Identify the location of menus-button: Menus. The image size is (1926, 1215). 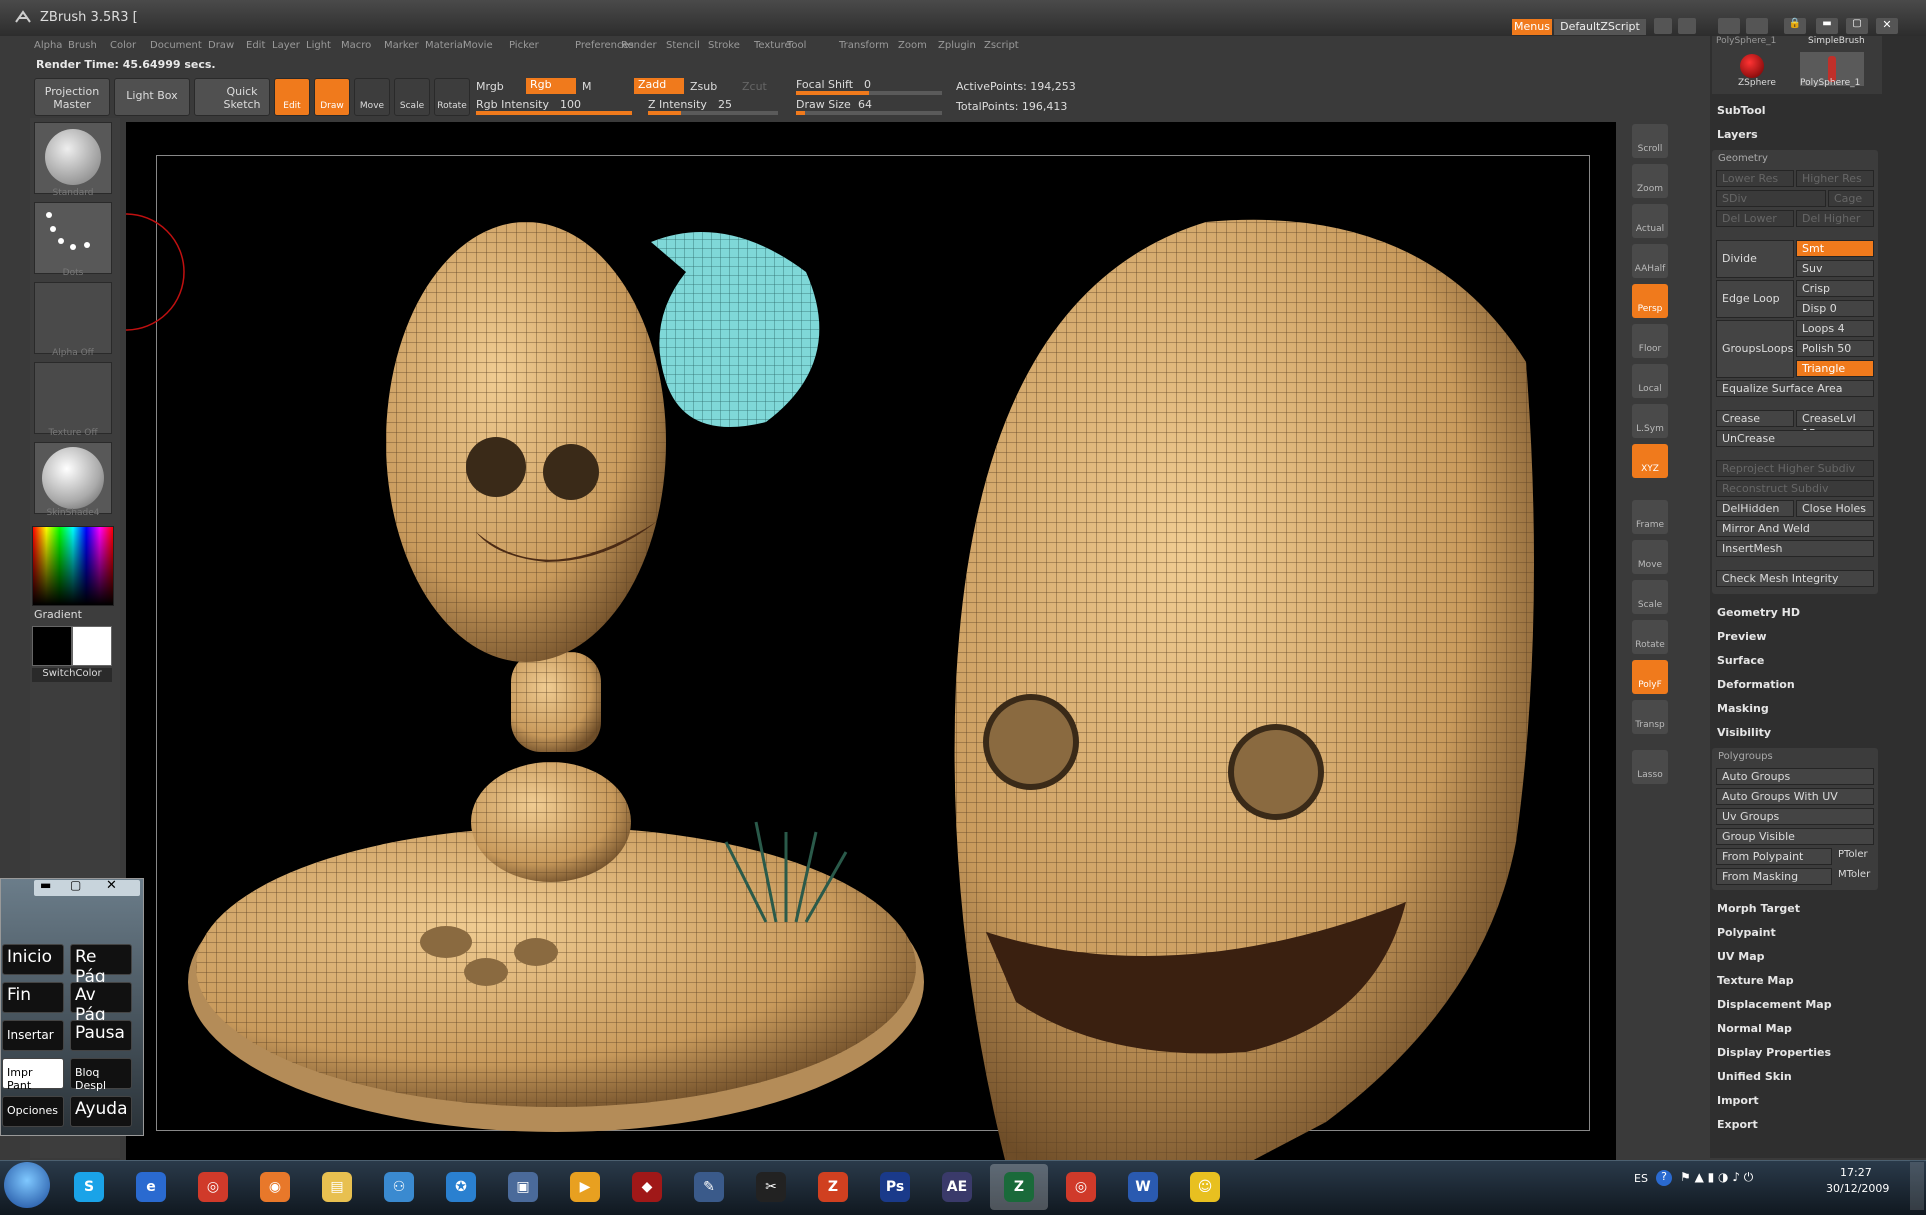
(1532, 27).